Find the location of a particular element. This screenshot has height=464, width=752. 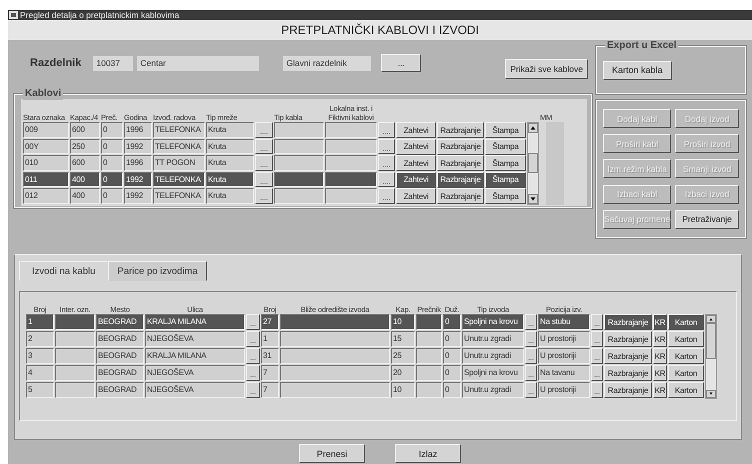

form-title: PRETPLATNIČKI KABLOVI I IZVODI is located at coordinates (380, 30).